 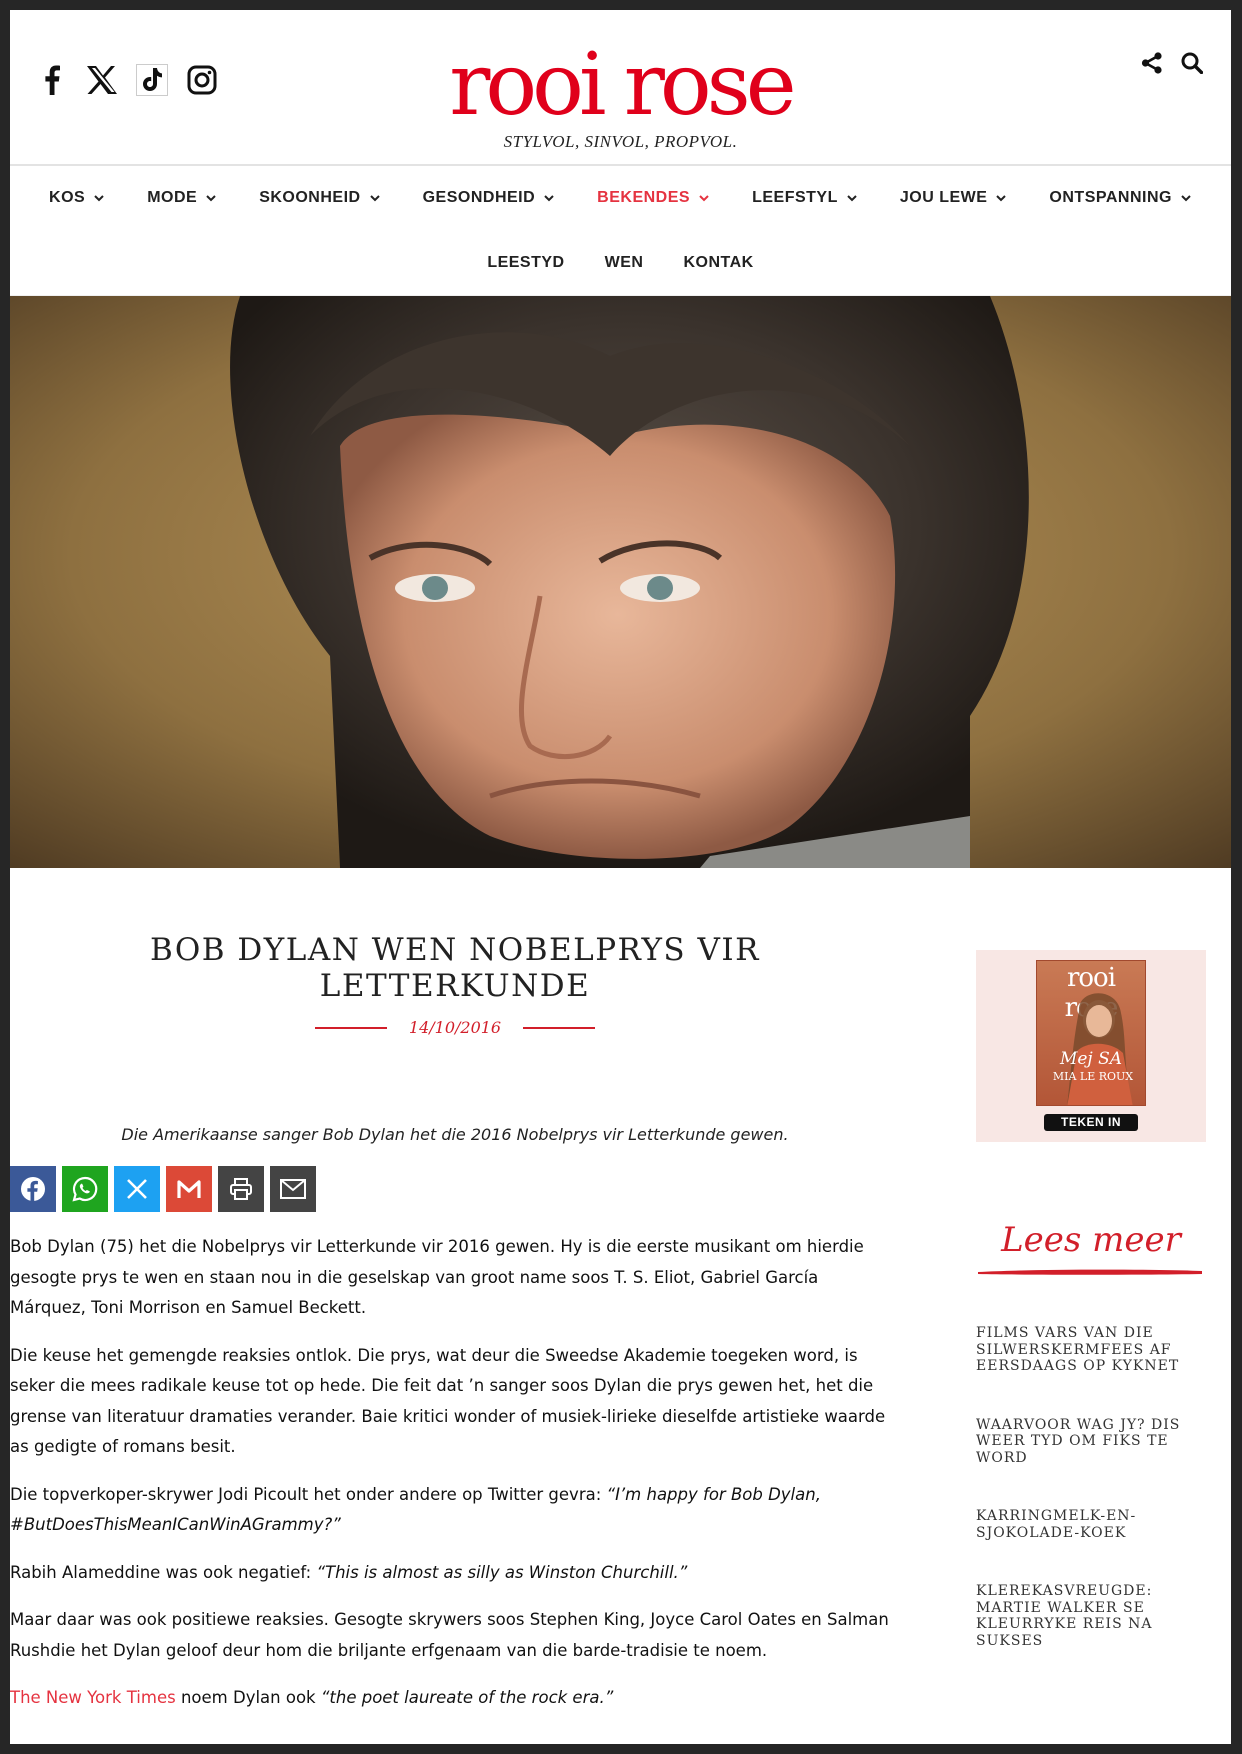 What do you see at coordinates (1152, 65) in the screenshot?
I see `share-icon` at bounding box center [1152, 65].